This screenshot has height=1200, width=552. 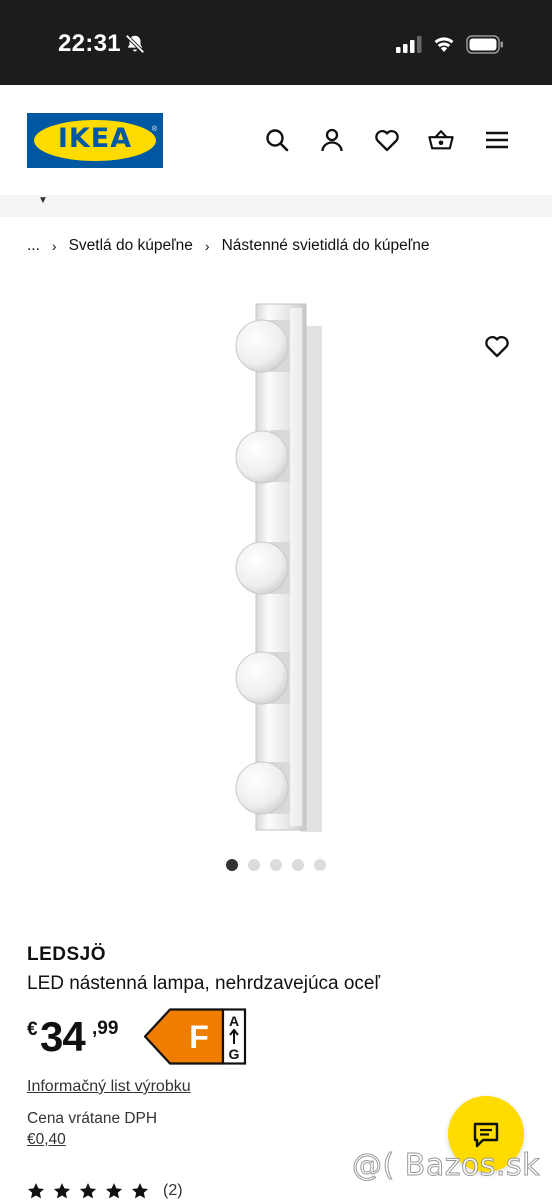 What do you see at coordinates (326, 246) in the screenshot?
I see `breadcrumb-item-bathroom-wall-lights: Nástenné svietidlá do kúpeľne` at bounding box center [326, 246].